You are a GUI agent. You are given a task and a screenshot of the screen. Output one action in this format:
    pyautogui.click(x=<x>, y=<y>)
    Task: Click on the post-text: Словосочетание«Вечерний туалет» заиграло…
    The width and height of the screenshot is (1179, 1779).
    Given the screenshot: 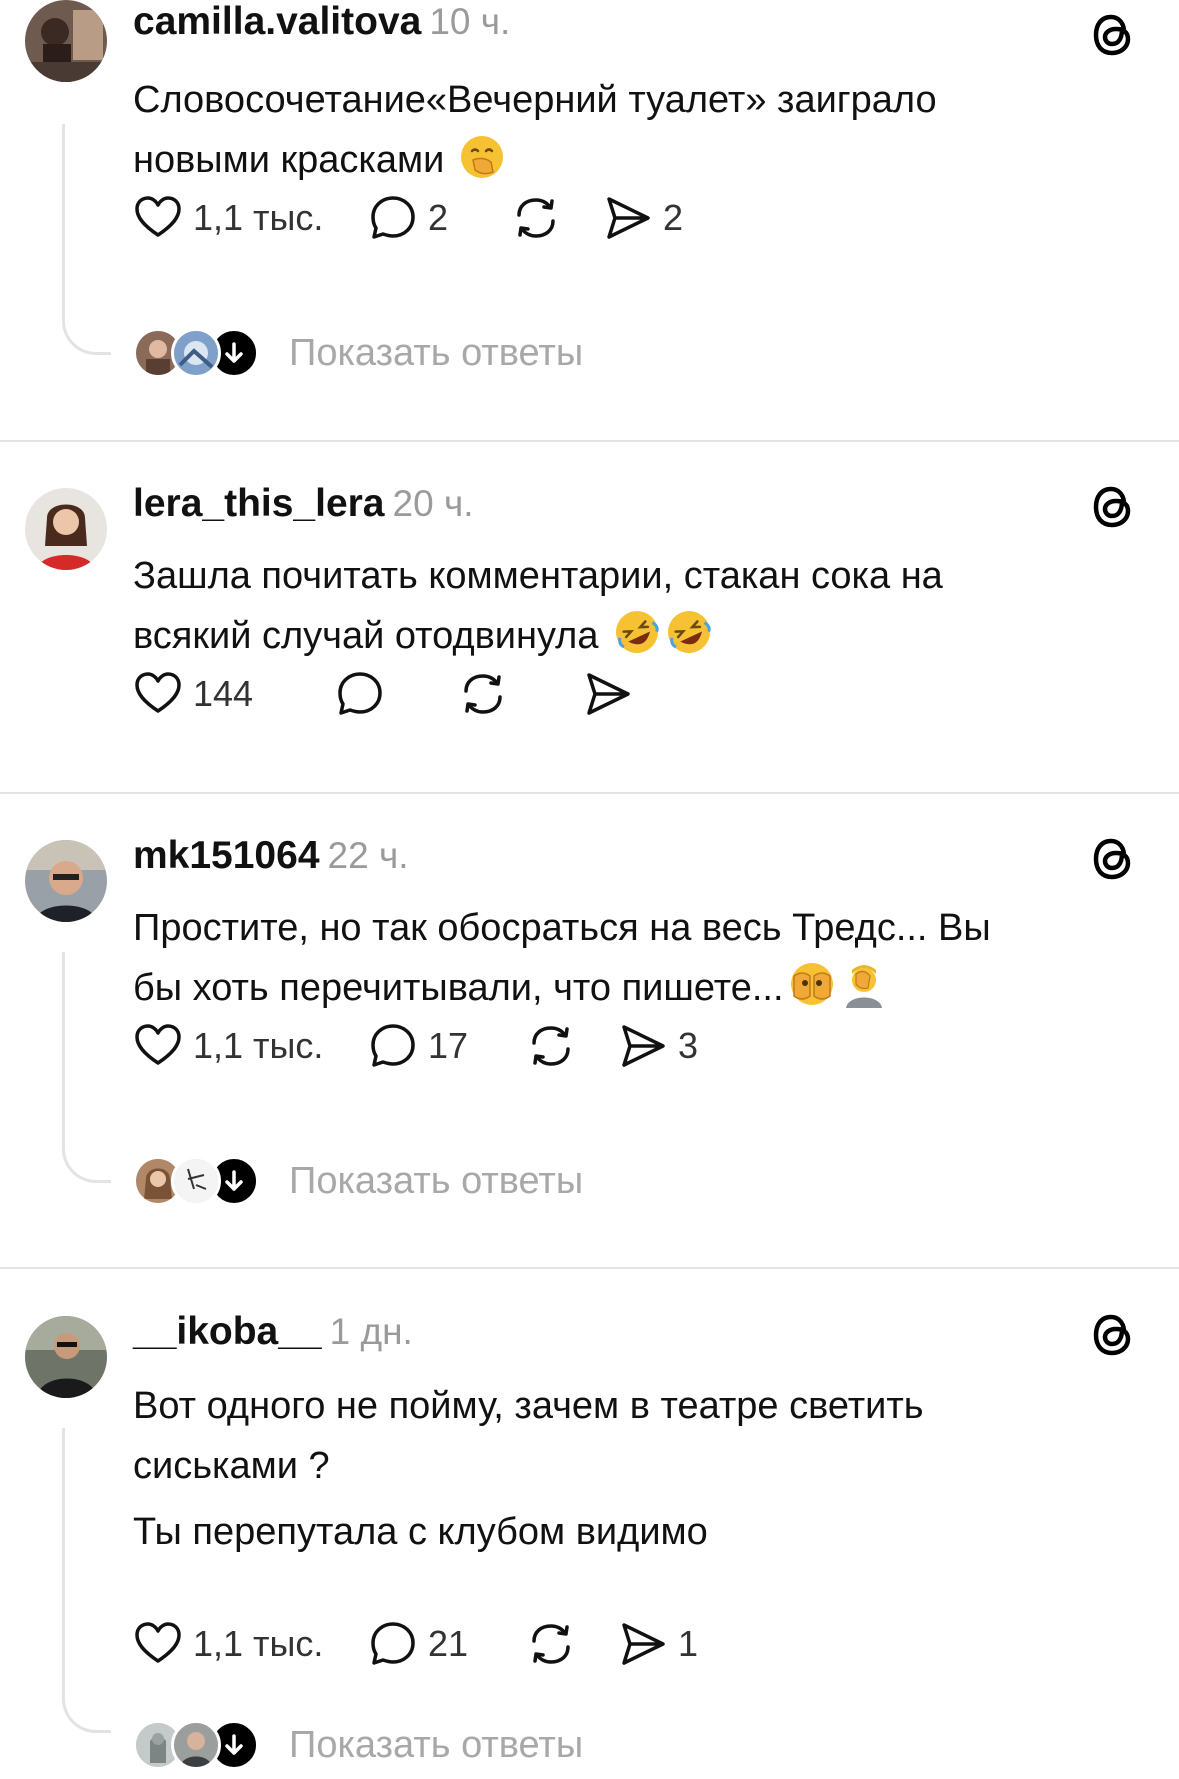 What is the action you would take?
    pyautogui.click(x=638, y=130)
    